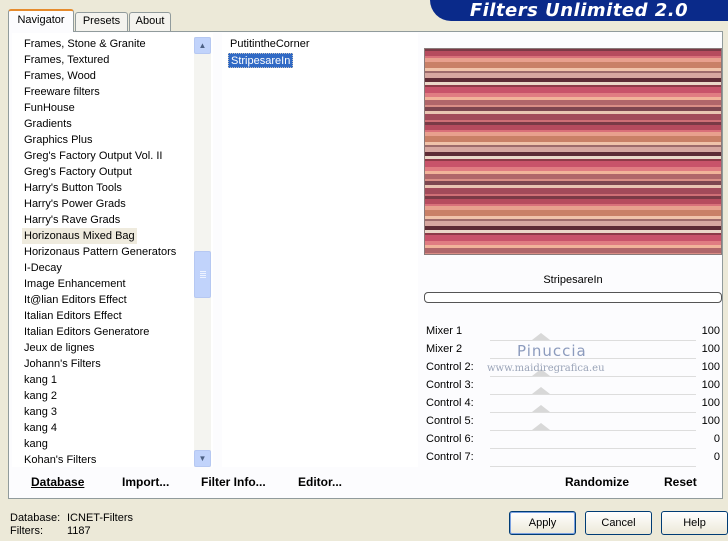 Image resolution: width=728 pixels, height=541 pixels. I want to click on category-item: Harry's Rave Grads, so click(72, 220).